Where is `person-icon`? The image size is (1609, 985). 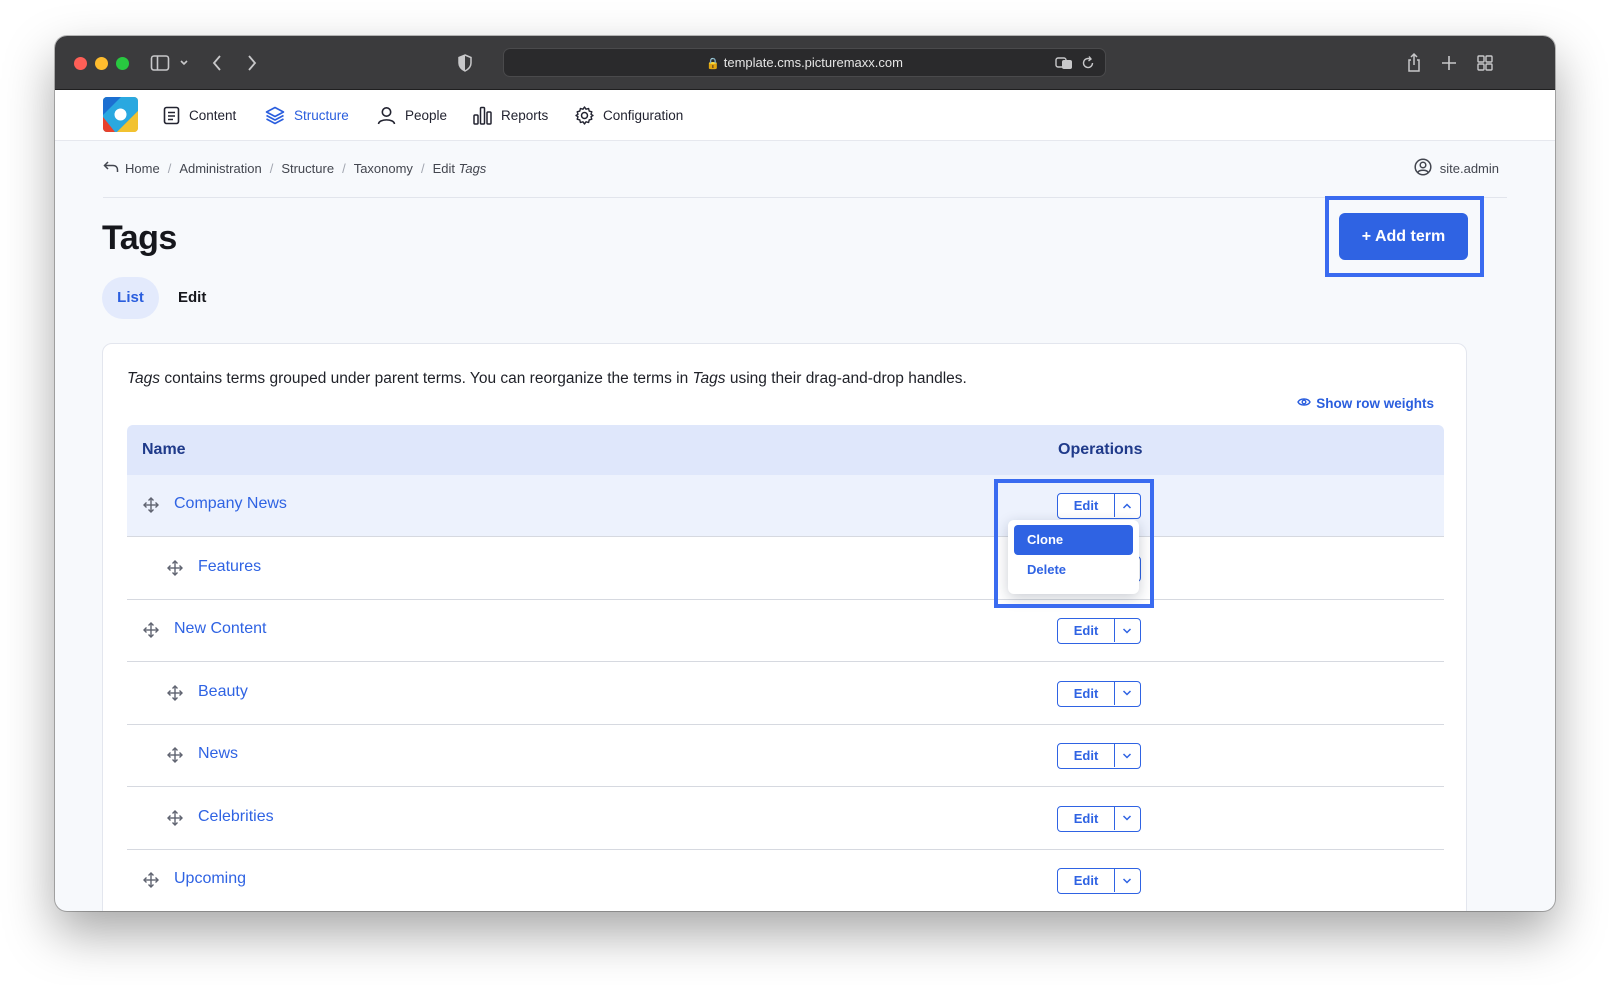
person-icon is located at coordinates (386, 115).